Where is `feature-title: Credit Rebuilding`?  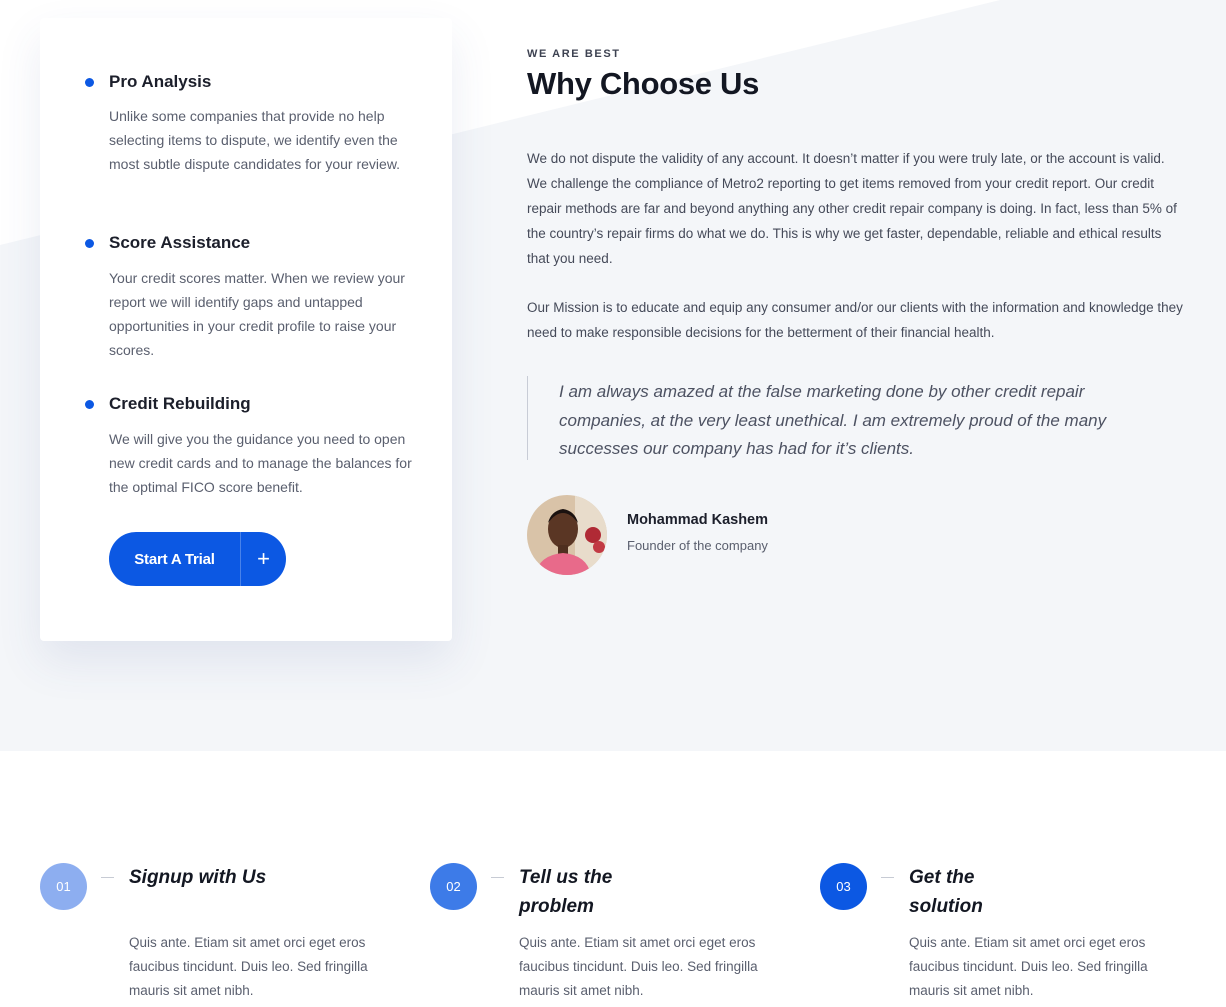
feature-title: Credit Rebuilding is located at coordinates (180, 403).